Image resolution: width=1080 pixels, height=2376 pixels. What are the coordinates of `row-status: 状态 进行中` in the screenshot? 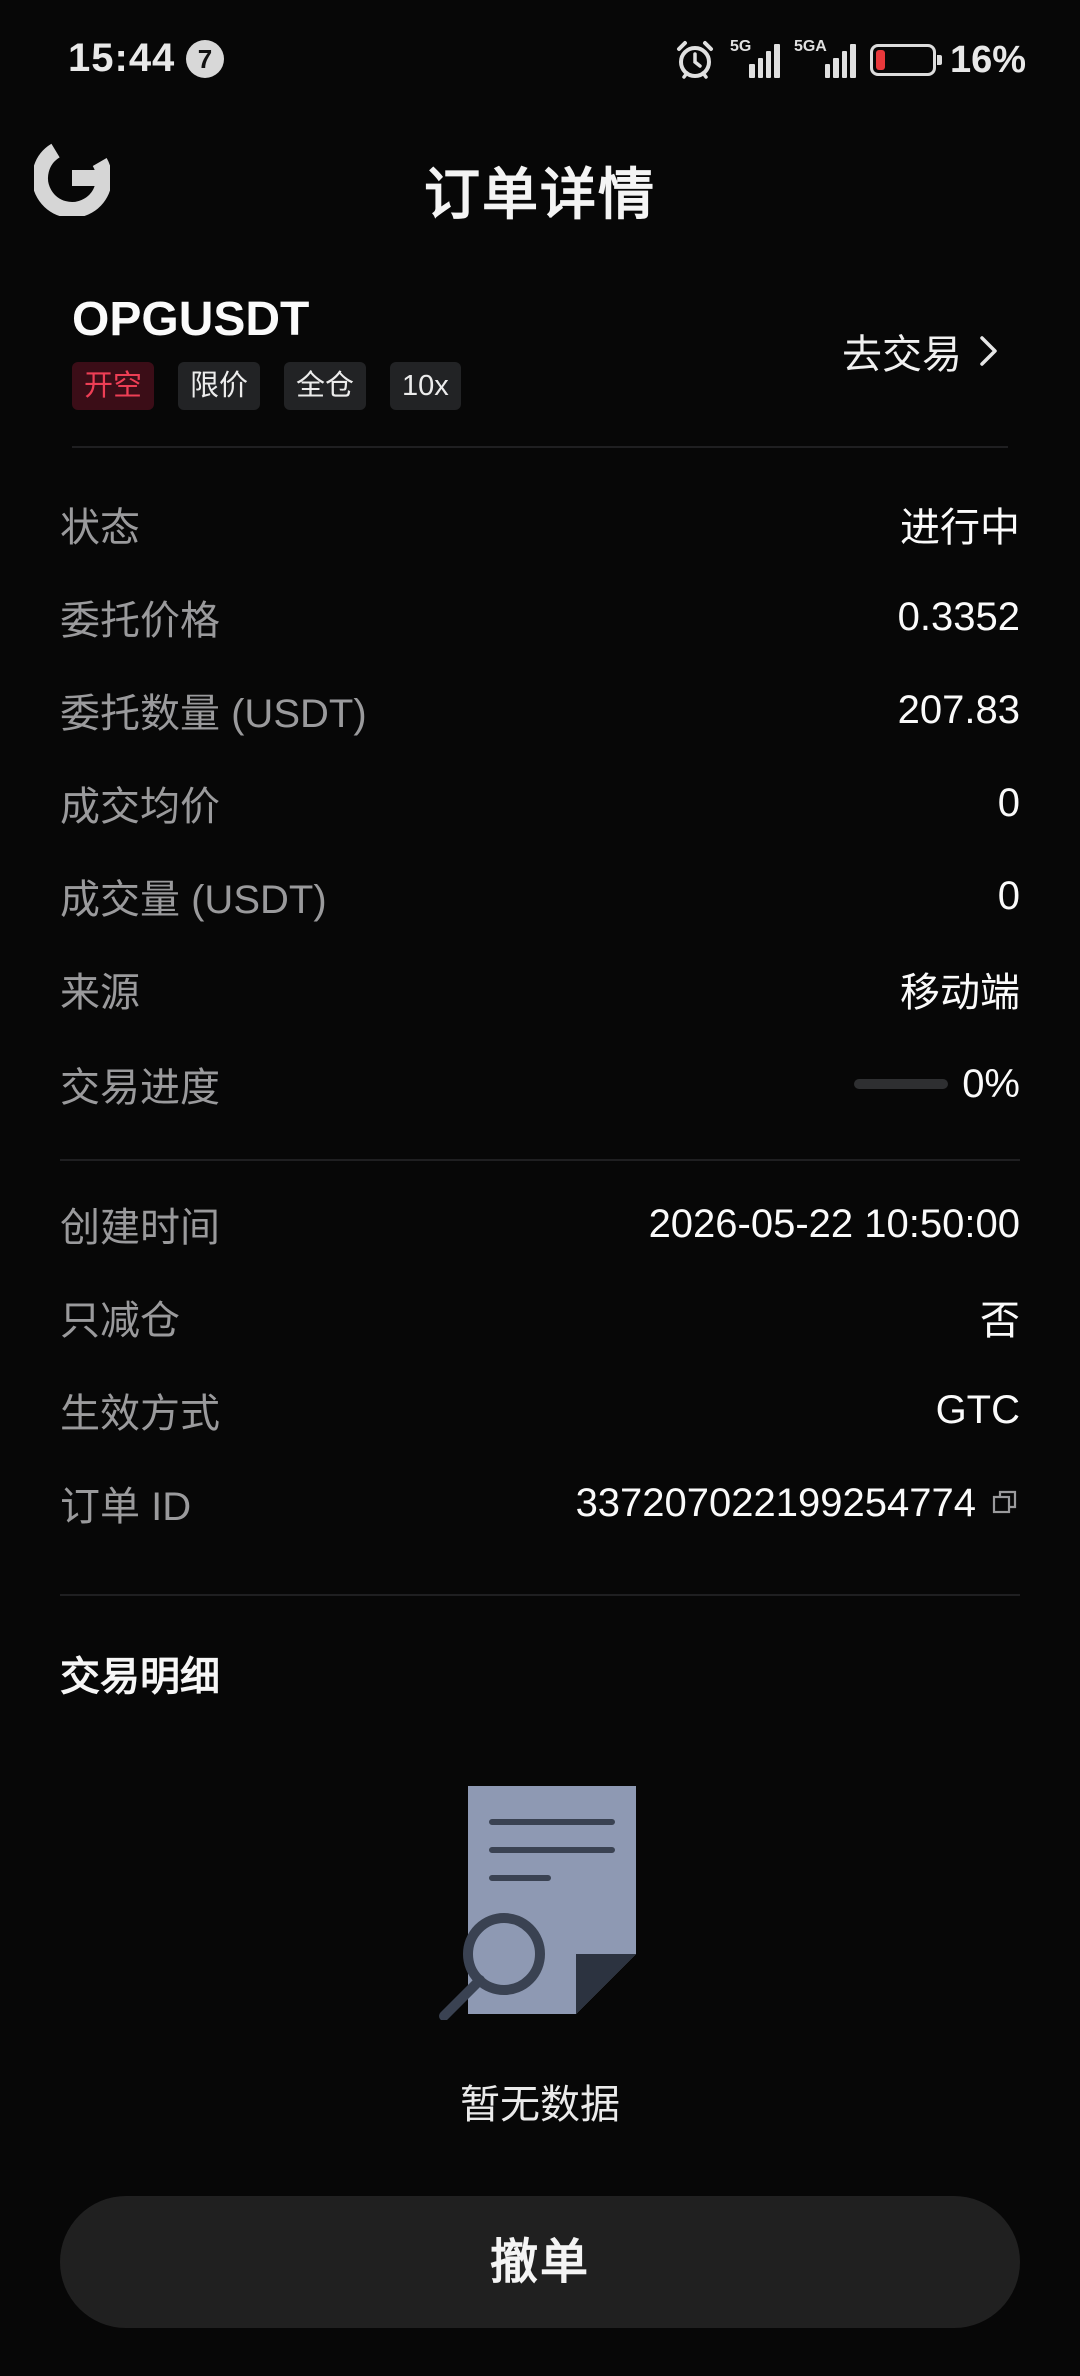 It's located at (540, 524).